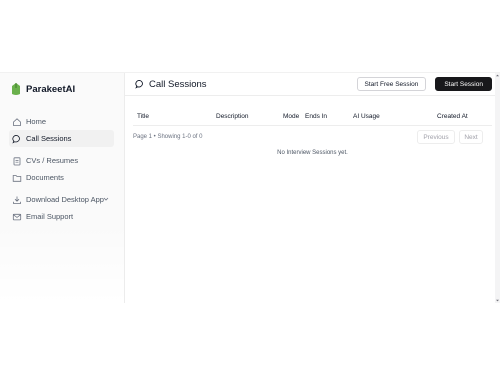  What do you see at coordinates (50, 216) in the screenshot?
I see `sidebar-item-label: Email Support` at bounding box center [50, 216].